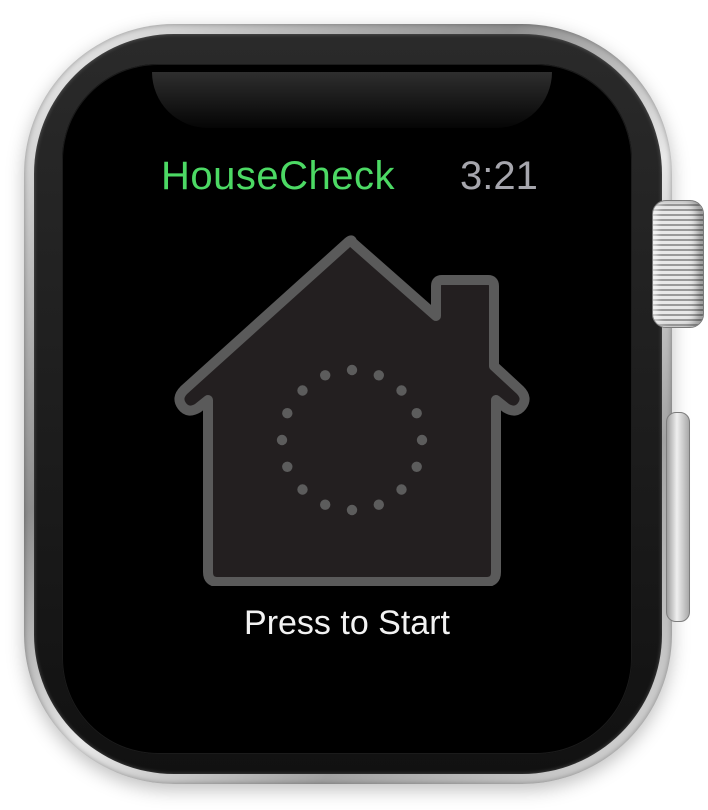 The image size is (708, 810). What do you see at coordinates (678, 517) in the screenshot?
I see `side-button` at bounding box center [678, 517].